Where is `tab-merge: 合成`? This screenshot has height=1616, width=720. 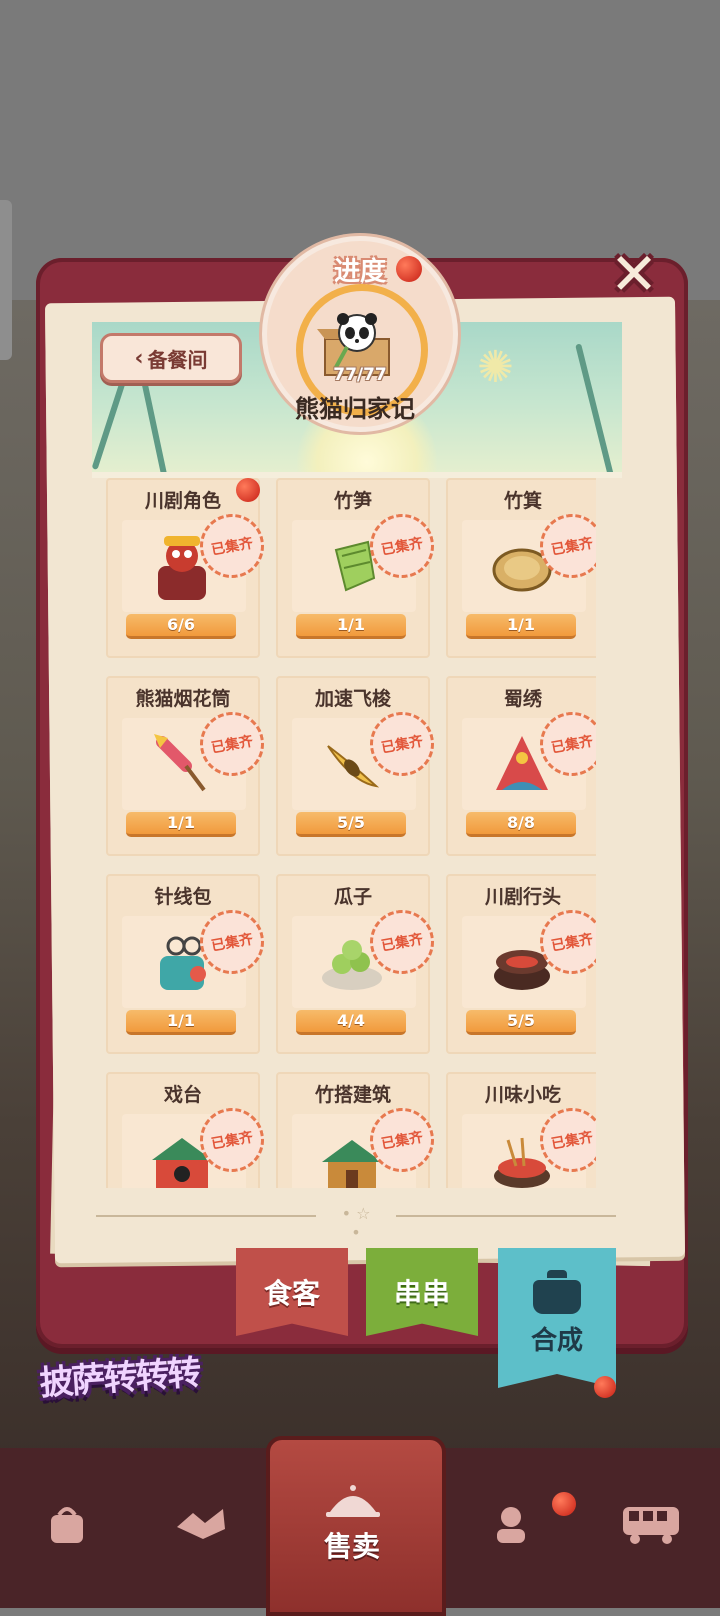 tab-merge: 合成 is located at coordinates (557, 1318).